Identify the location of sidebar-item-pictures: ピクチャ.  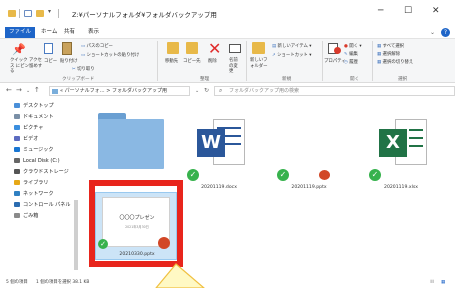
(41, 128).